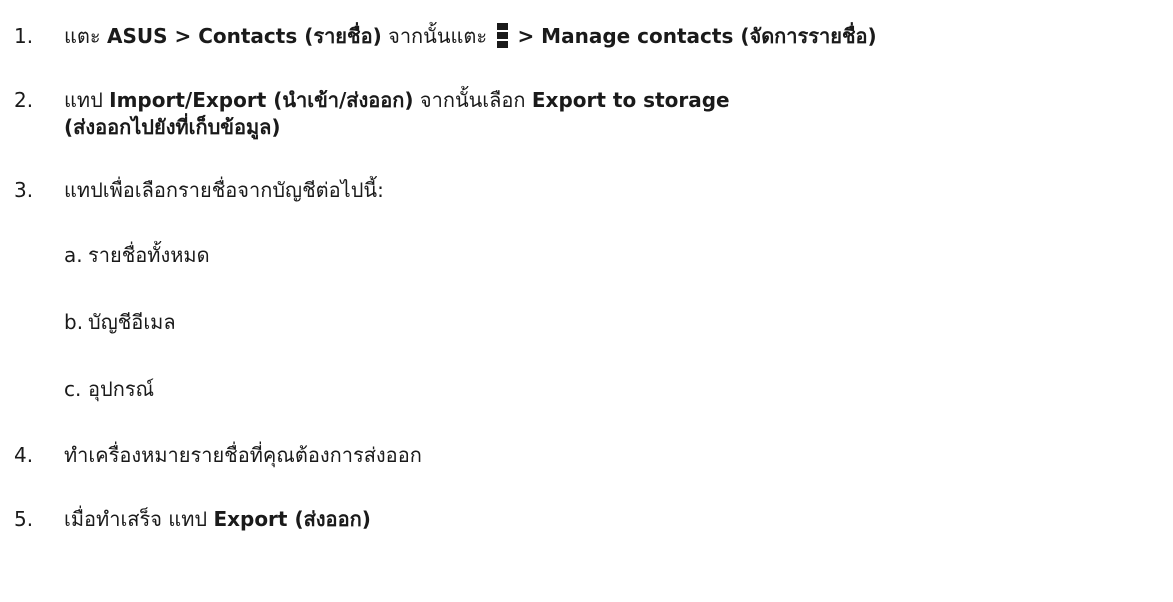 This screenshot has height=602, width=1173. I want to click on step-number: 1., so click(24, 36).